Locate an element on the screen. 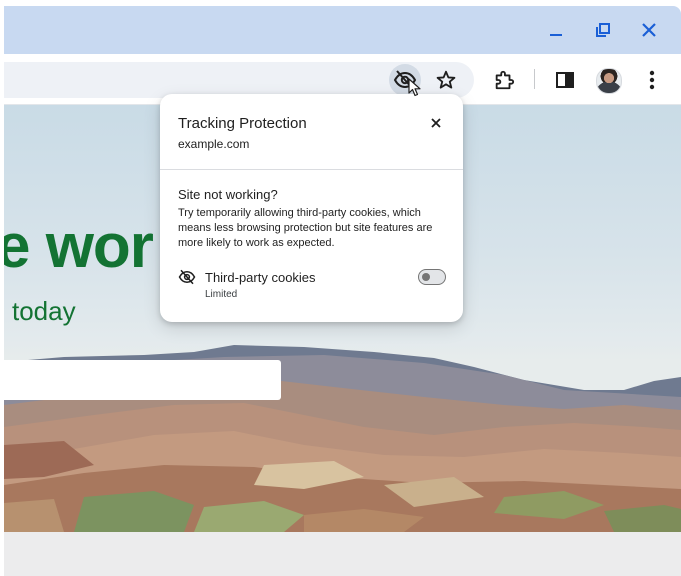 The width and height of the screenshot is (681, 576). page-footer is located at coordinates (342, 554).